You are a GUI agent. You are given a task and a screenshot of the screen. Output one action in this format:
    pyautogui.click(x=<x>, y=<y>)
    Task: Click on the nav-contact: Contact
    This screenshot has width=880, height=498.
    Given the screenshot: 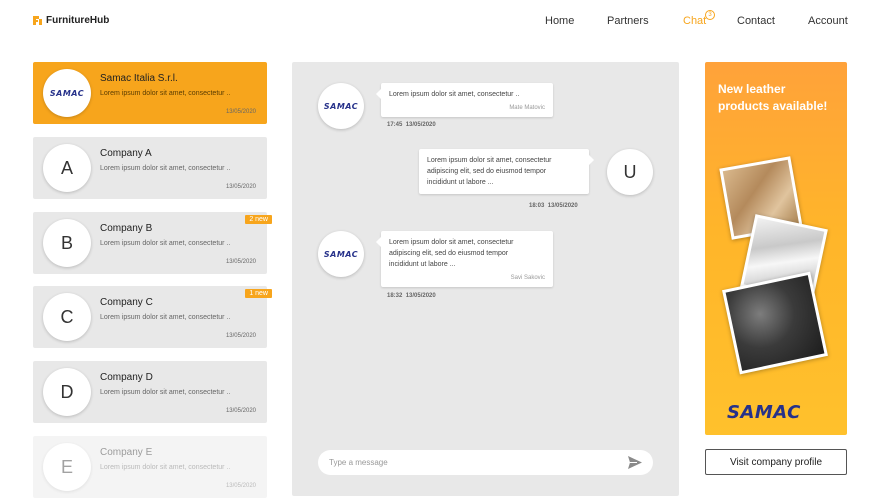 What is the action you would take?
    pyautogui.click(x=756, y=21)
    